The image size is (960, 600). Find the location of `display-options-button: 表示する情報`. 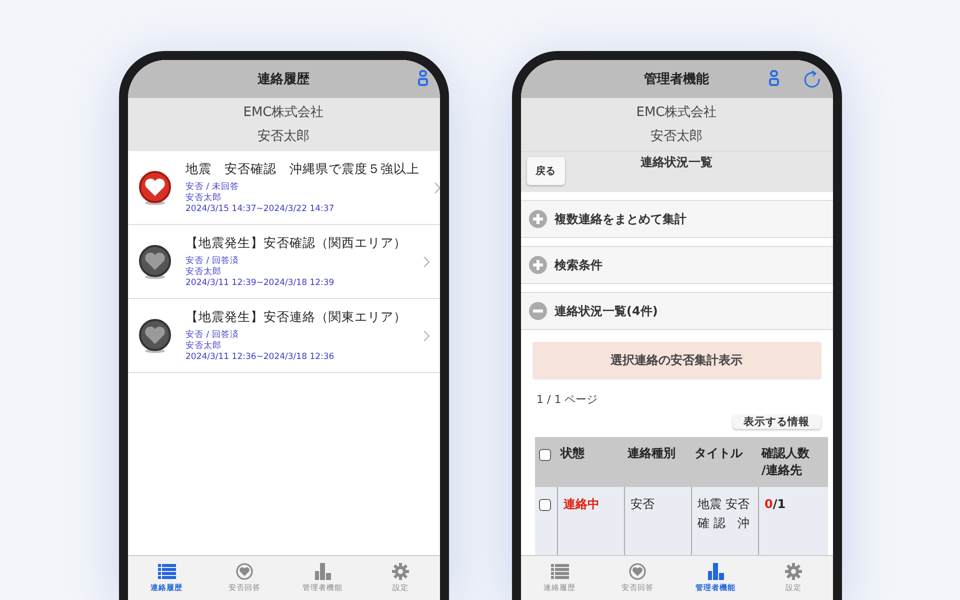

display-options-button: 表示する情報 is located at coordinates (776, 422).